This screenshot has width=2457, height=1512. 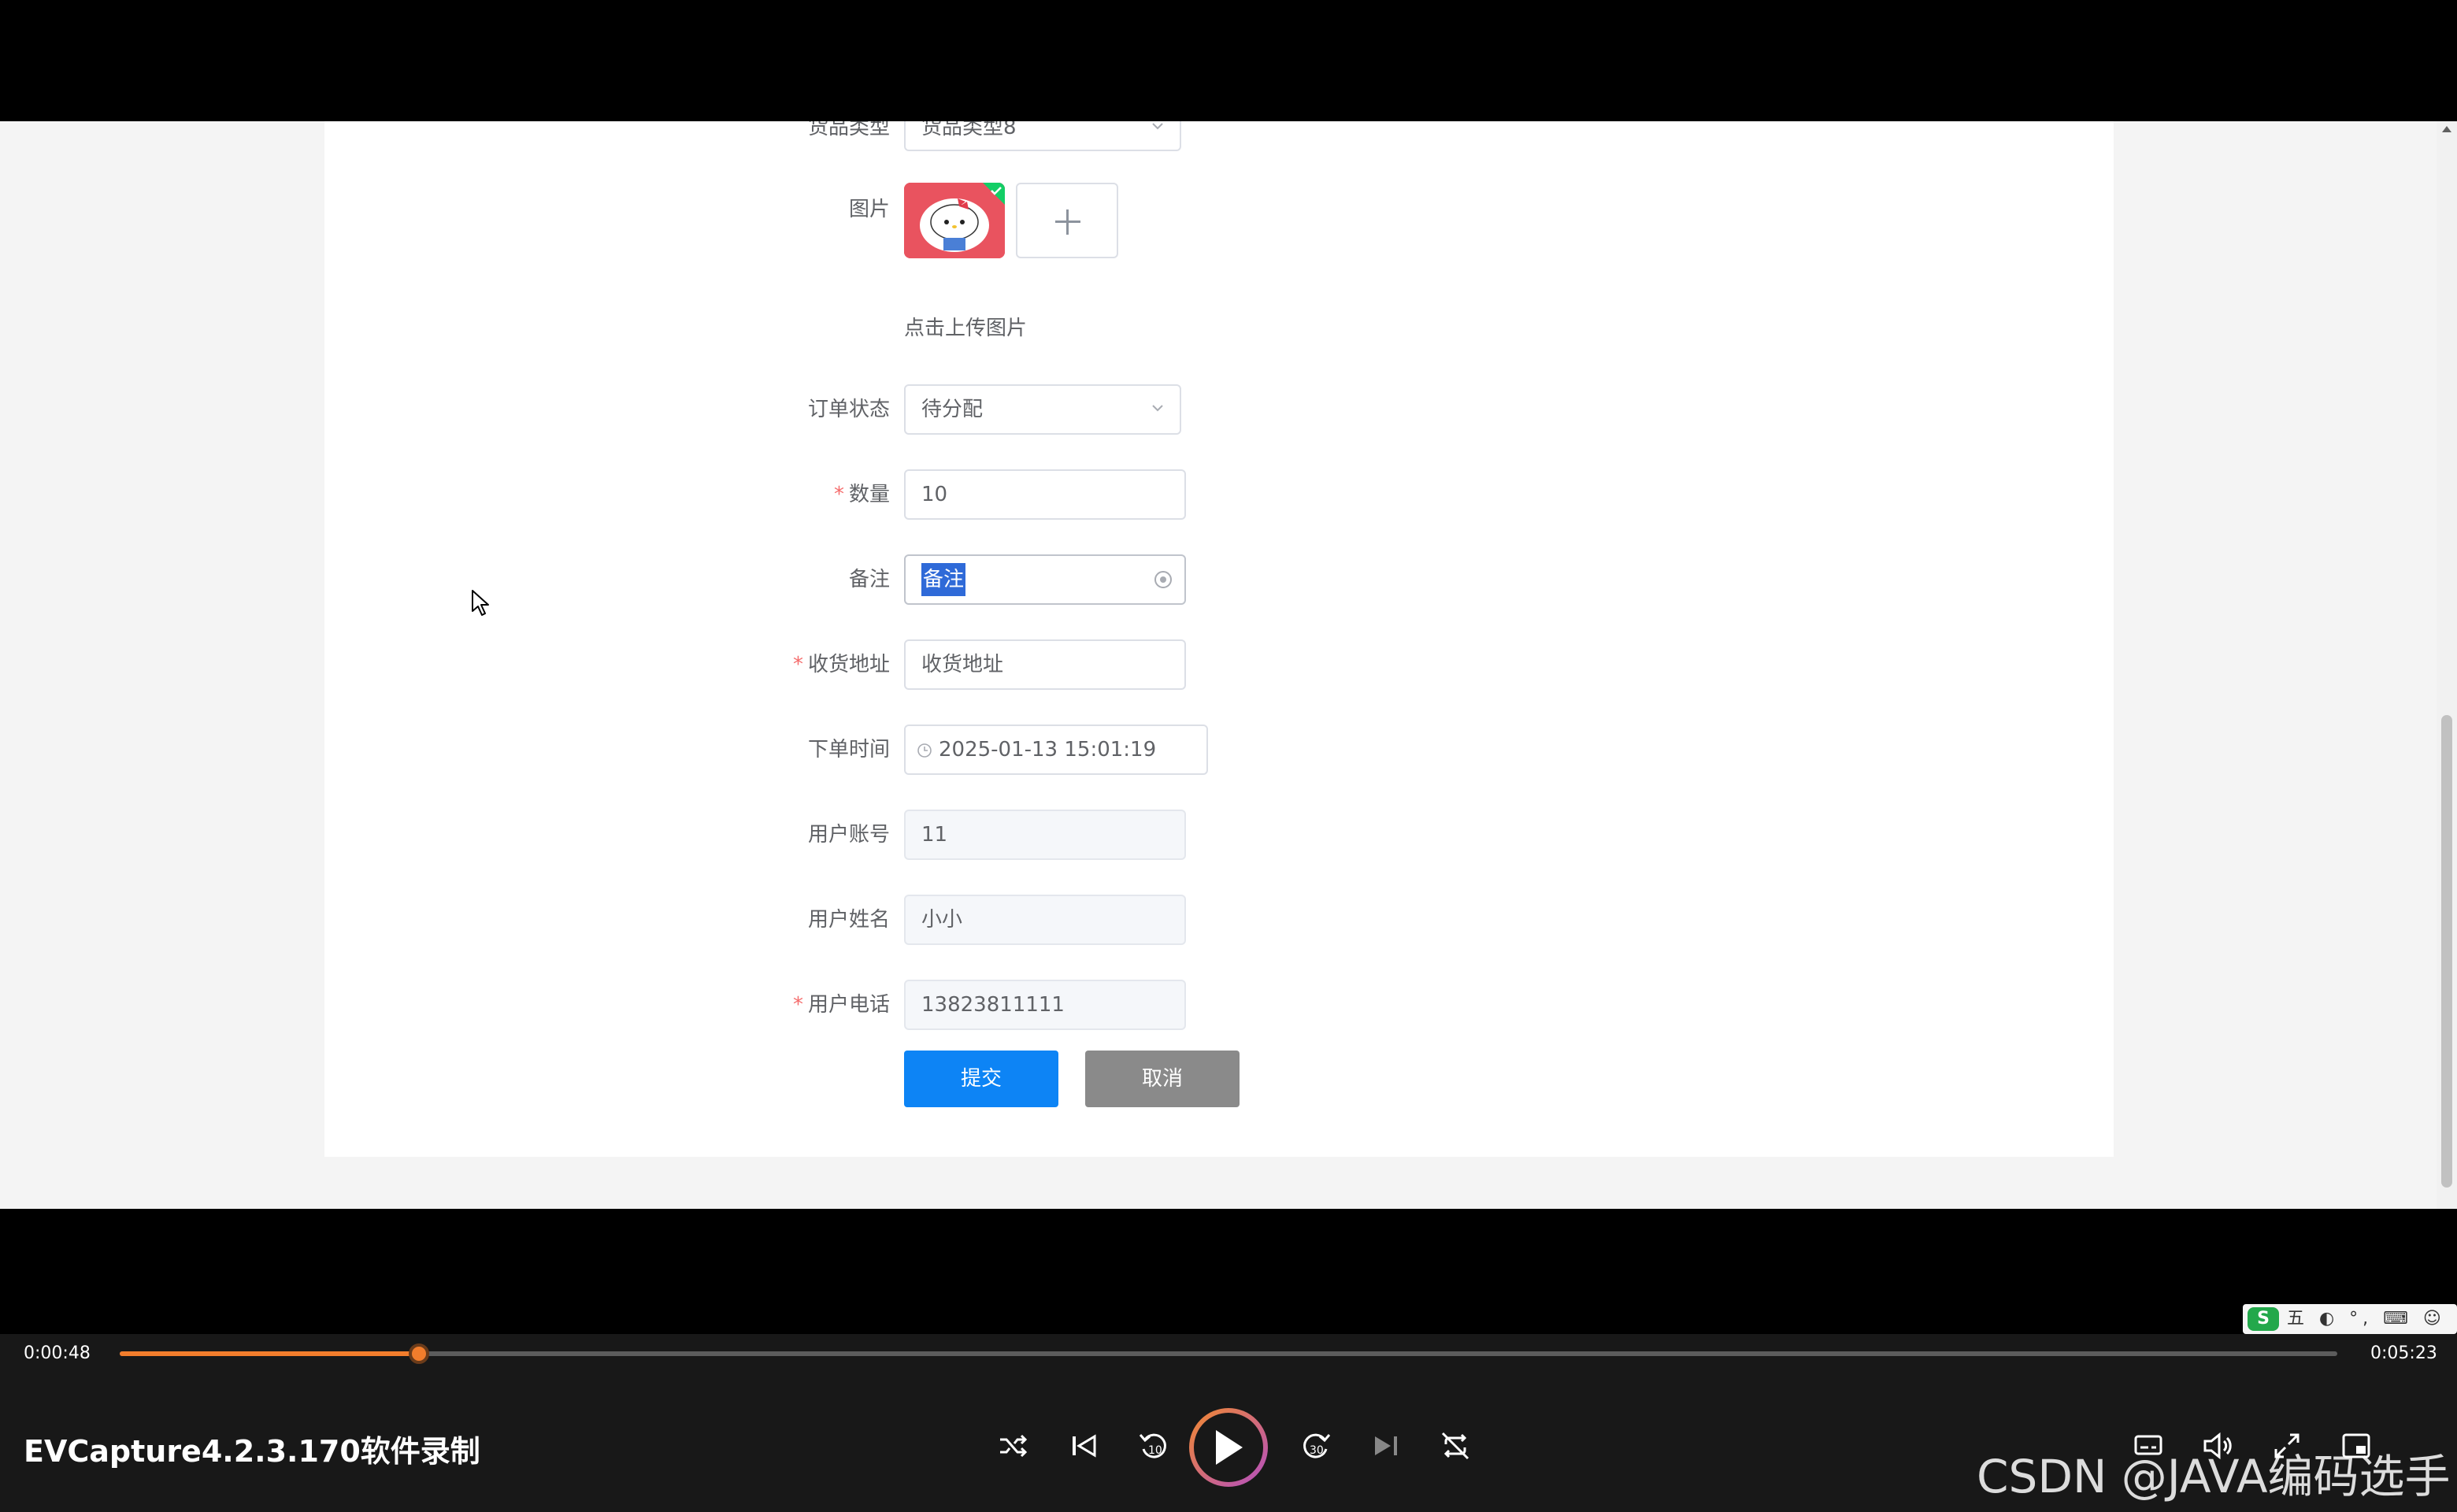 I want to click on sogou-ime-logo: S, so click(x=2263, y=1319).